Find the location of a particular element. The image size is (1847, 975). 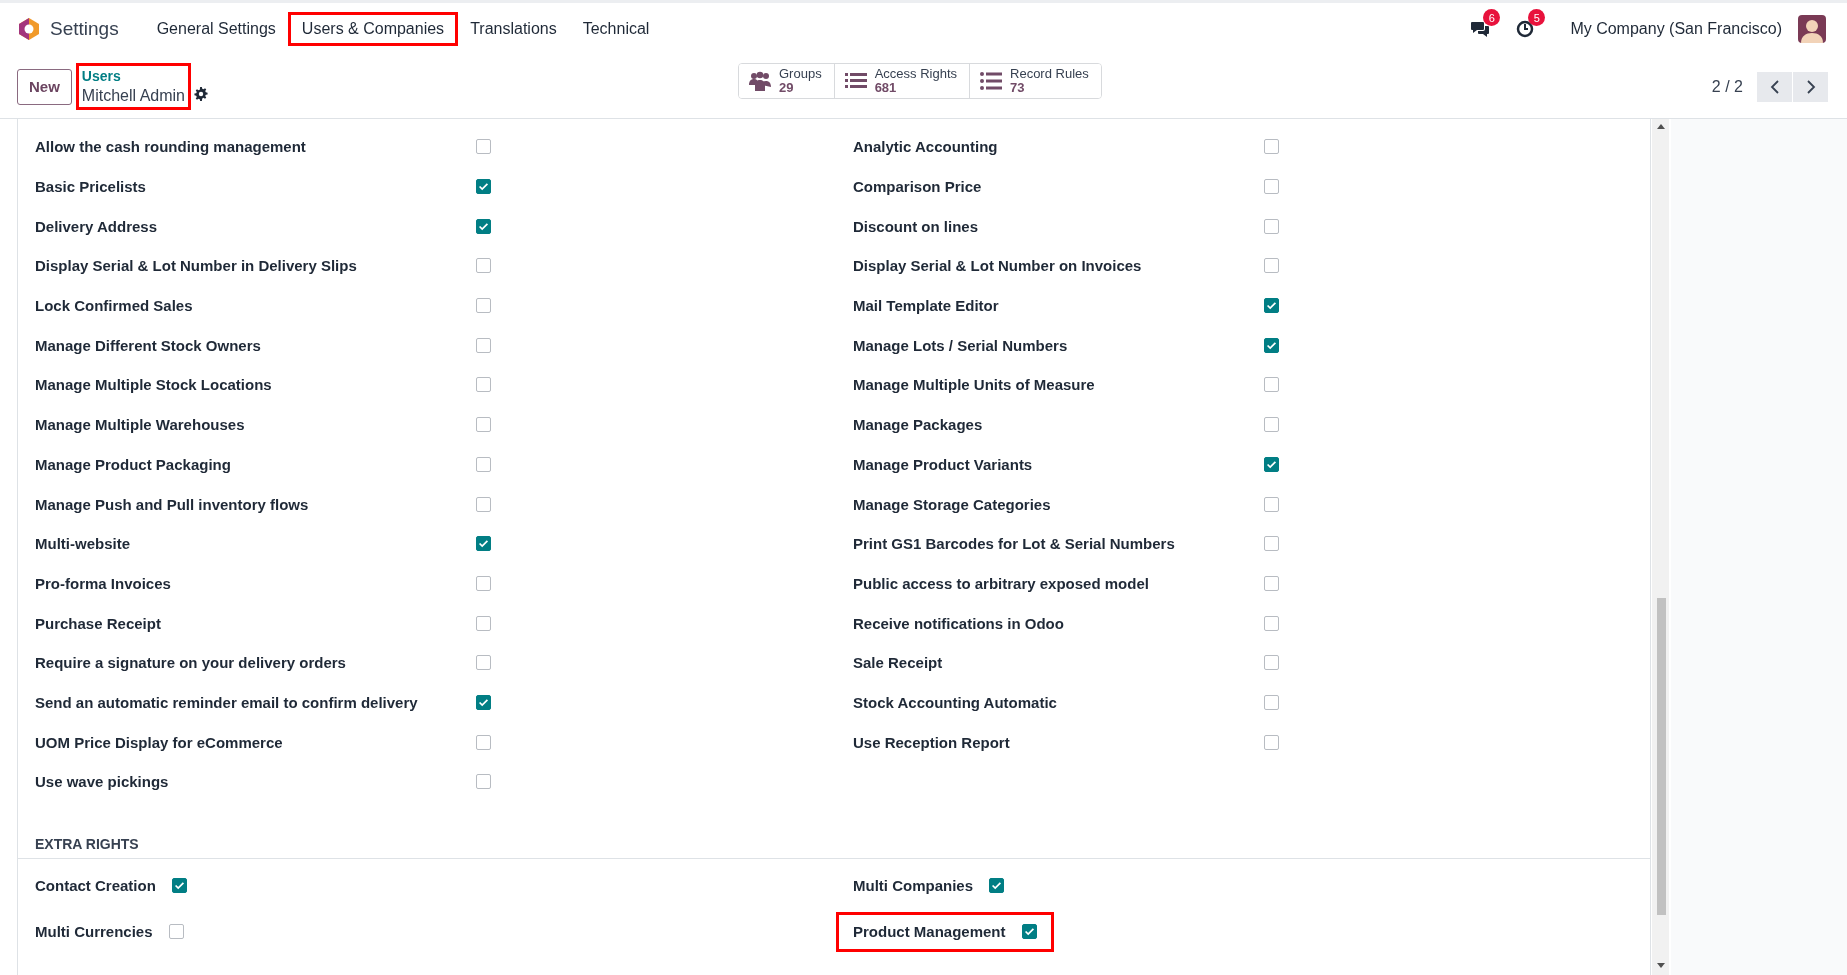

breadcrumb-link: Users is located at coordinates (133, 76).